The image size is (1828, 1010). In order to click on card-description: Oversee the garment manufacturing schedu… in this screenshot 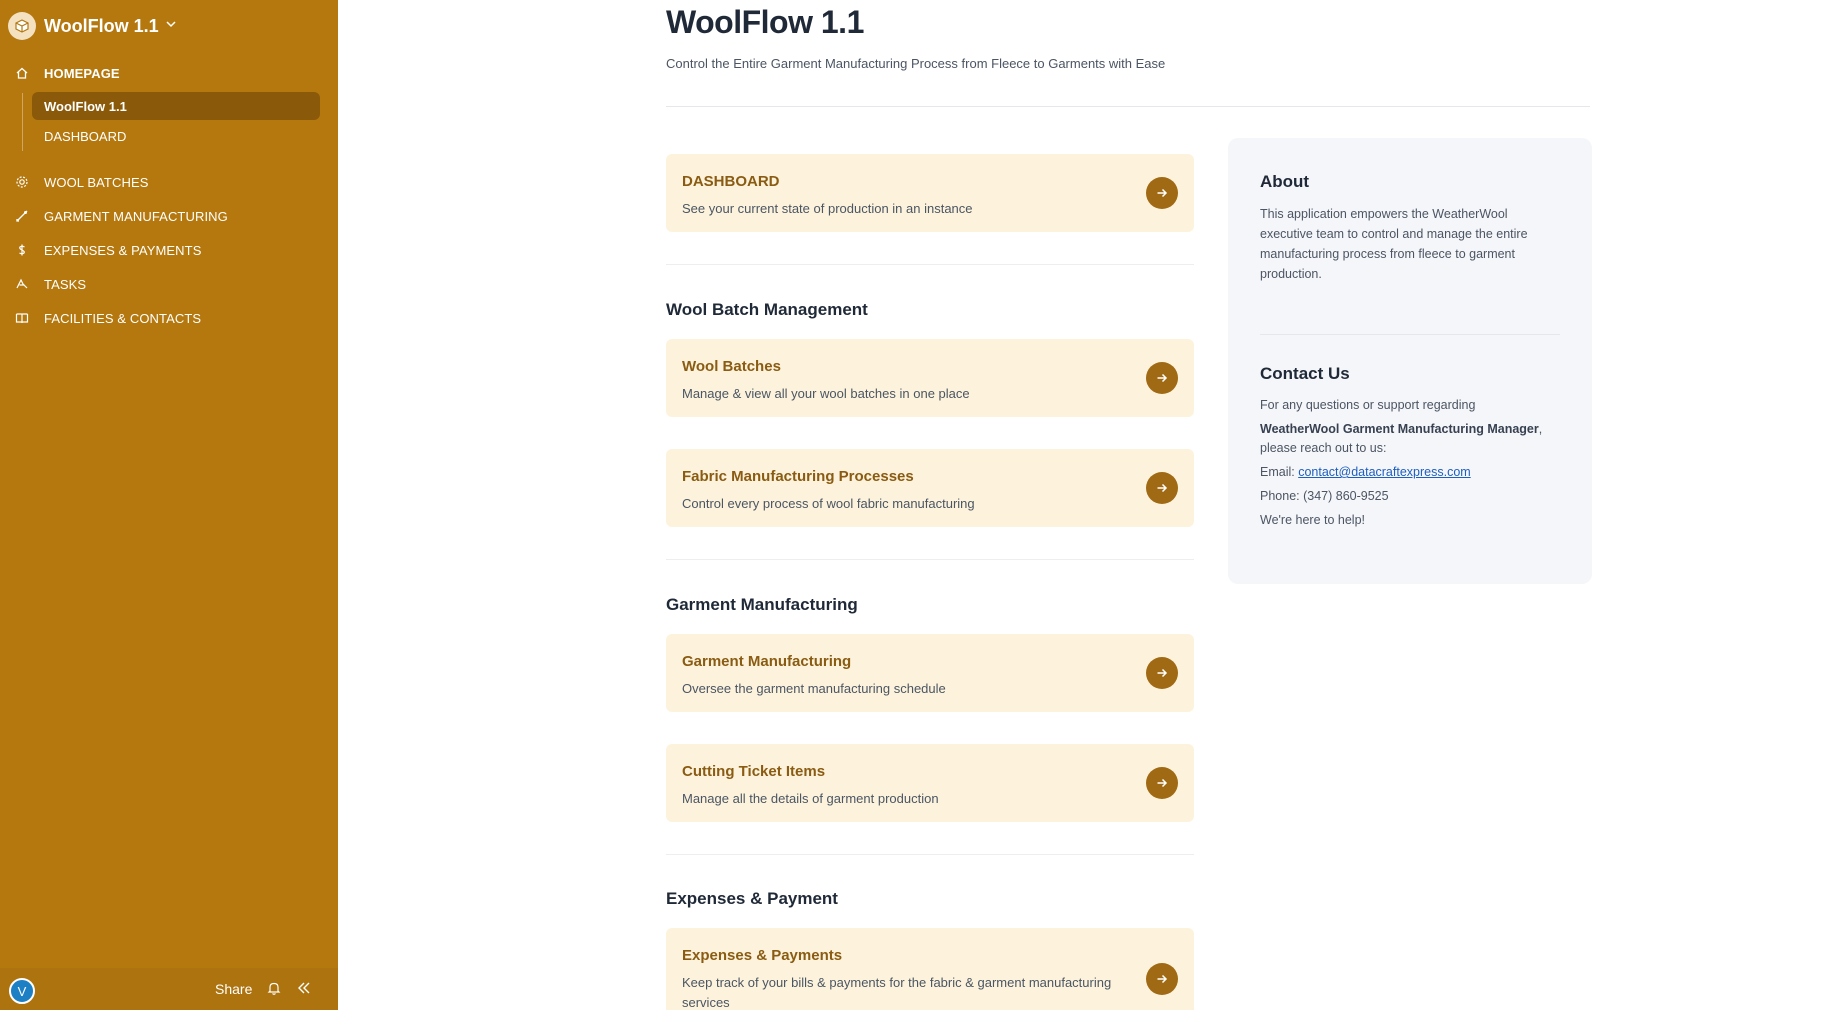, I will do `click(814, 688)`.